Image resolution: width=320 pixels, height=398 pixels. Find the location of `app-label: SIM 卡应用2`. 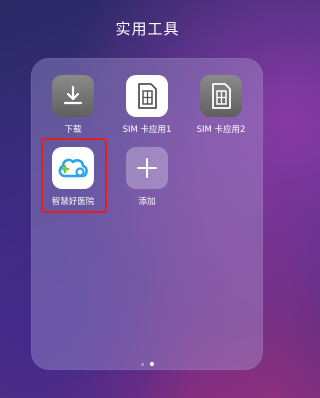

app-label: SIM 卡应用2 is located at coordinates (221, 130).